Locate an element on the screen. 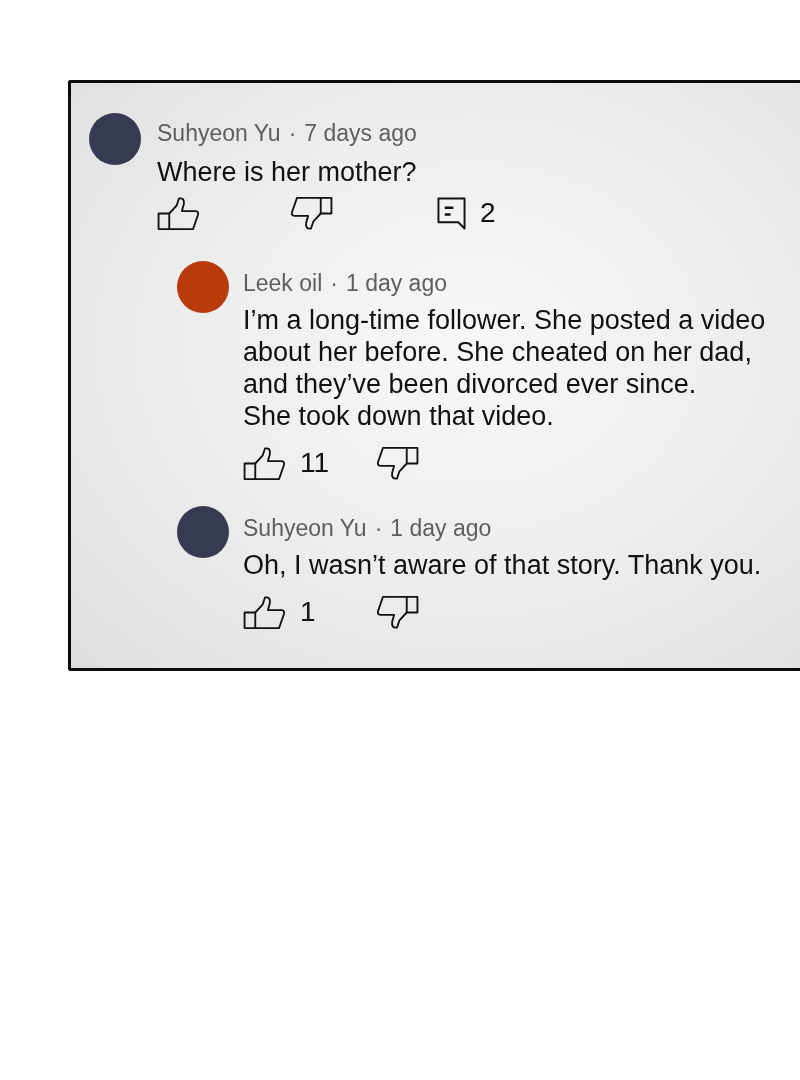 The width and height of the screenshot is (800, 1080). comment-icon is located at coordinates (451, 213).